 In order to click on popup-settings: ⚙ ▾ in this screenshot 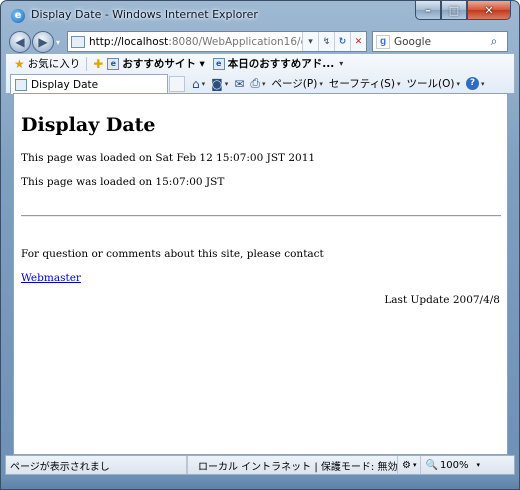, I will do `click(408, 465)`.